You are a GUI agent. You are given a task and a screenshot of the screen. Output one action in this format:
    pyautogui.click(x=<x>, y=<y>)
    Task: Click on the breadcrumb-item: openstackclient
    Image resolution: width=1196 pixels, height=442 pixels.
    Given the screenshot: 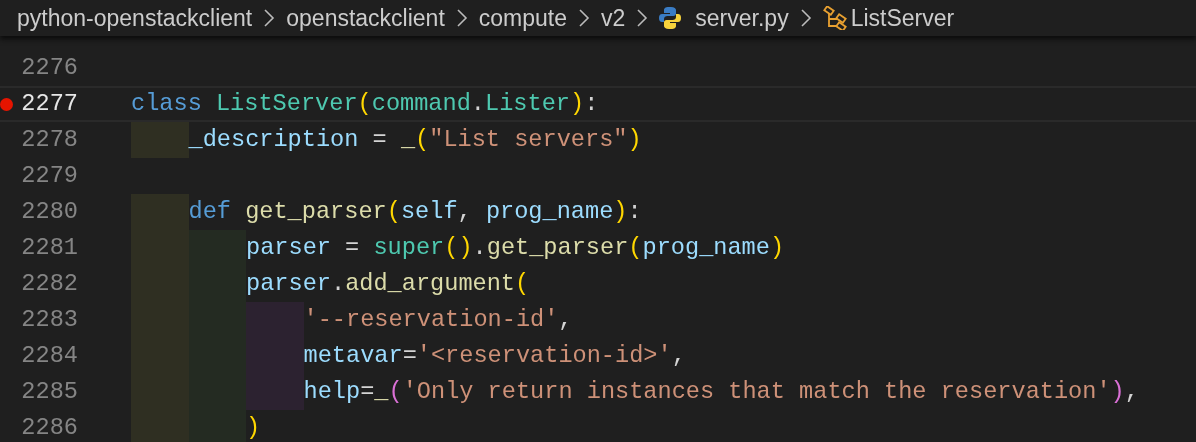 What is the action you would take?
    pyautogui.click(x=365, y=18)
    